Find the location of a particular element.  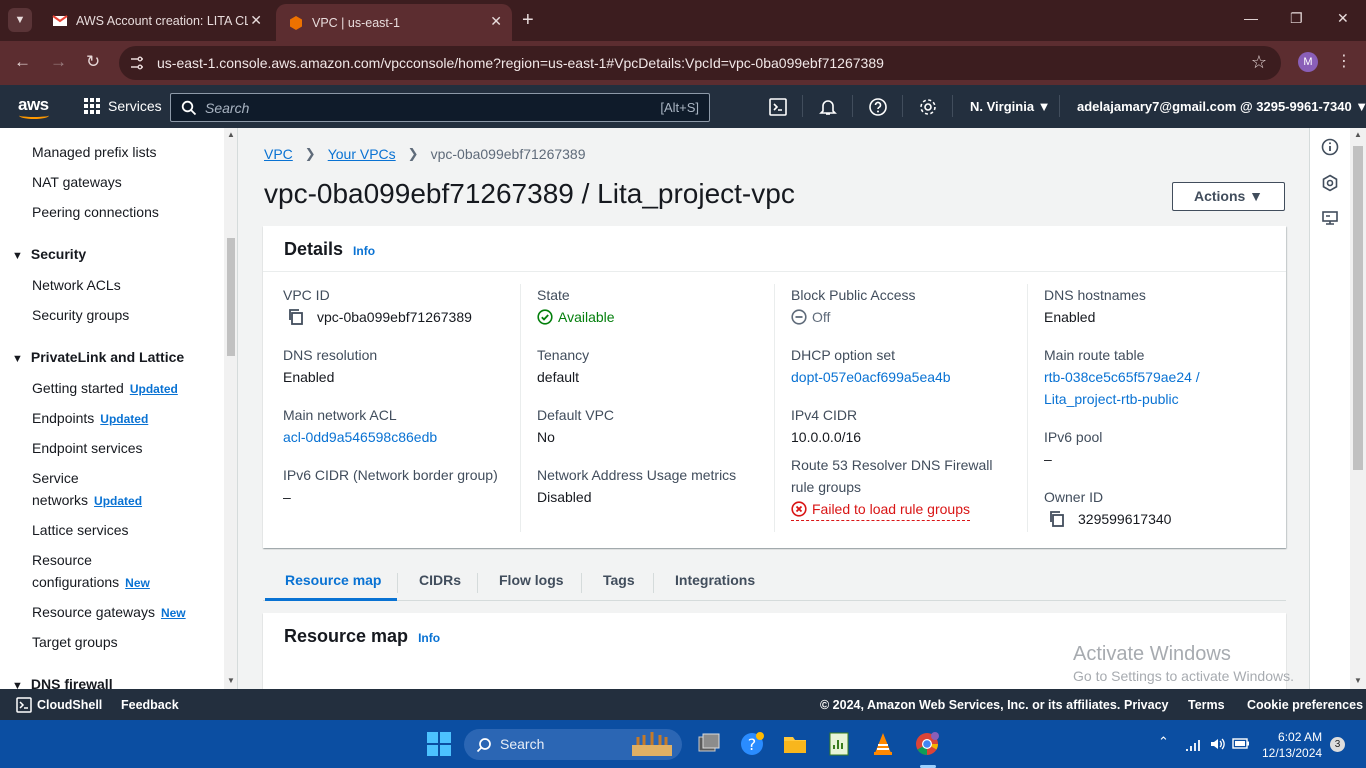

feedback-link: Feedback is located at coordinates (150, 705).